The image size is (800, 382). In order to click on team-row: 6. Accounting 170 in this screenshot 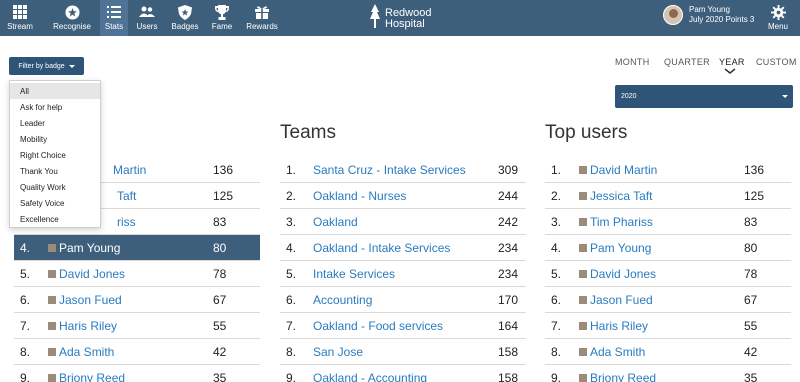, I will do `click(403, 300)`.